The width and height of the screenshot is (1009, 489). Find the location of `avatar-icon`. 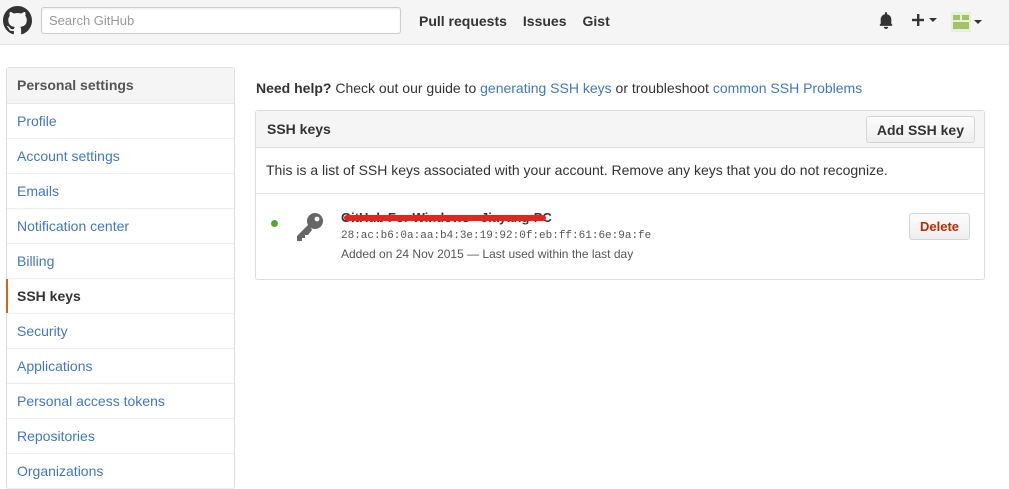

avatar-icon is located at coordinates (961, 22).